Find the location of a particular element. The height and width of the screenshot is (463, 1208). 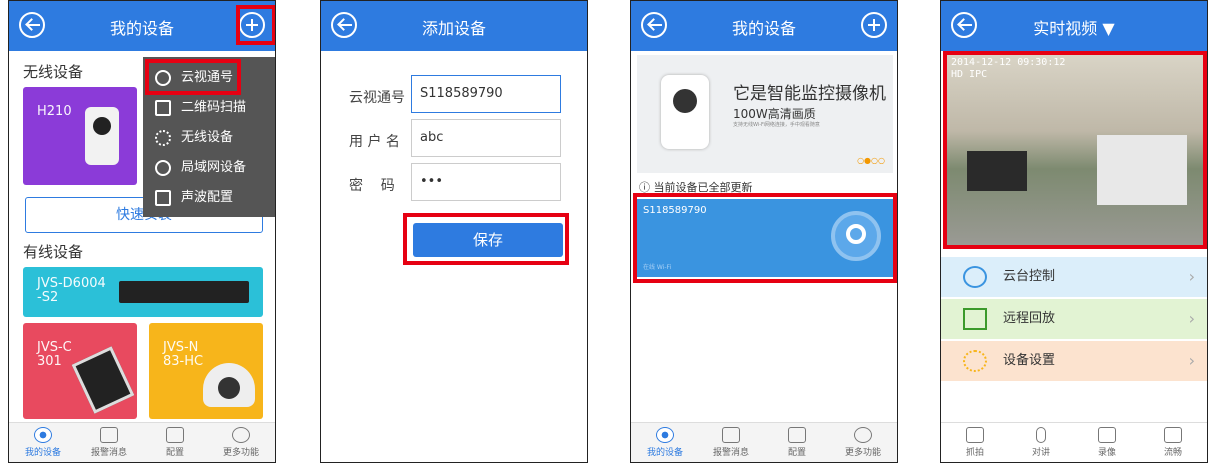

dropdown-caret-icon: ▼ is located at coordinates (1108, 28).